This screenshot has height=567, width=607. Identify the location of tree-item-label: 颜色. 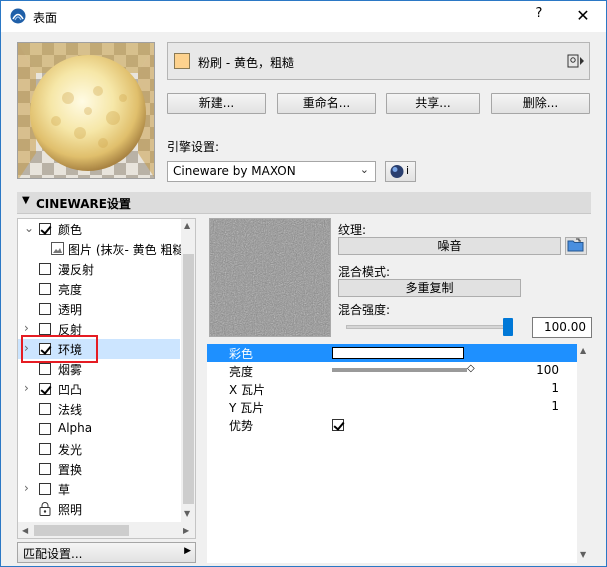
(70, 230).